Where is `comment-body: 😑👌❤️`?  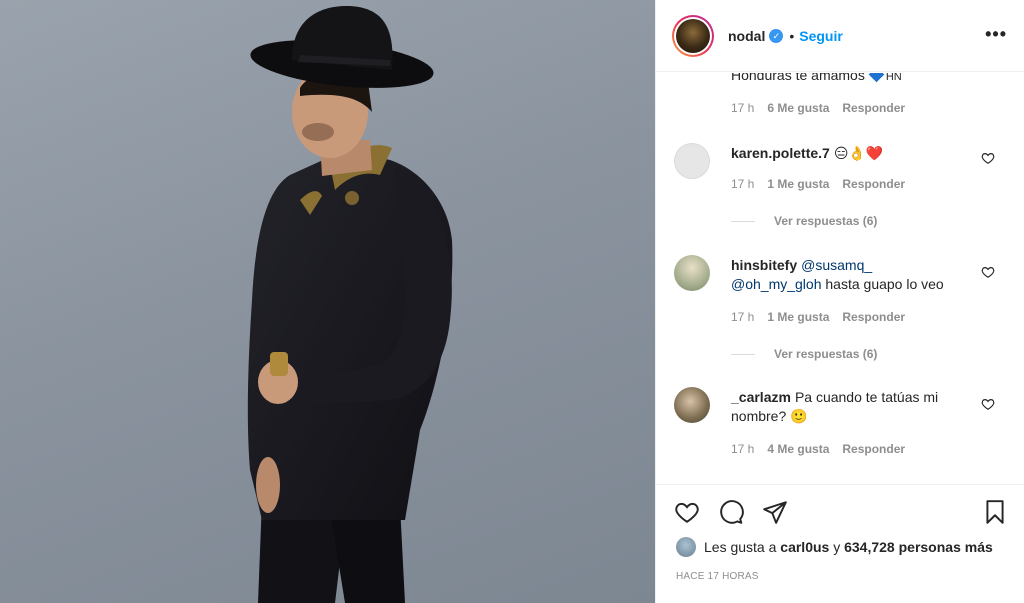
comment-body: 😑👌❤️ is located at coordinates (858, 153).